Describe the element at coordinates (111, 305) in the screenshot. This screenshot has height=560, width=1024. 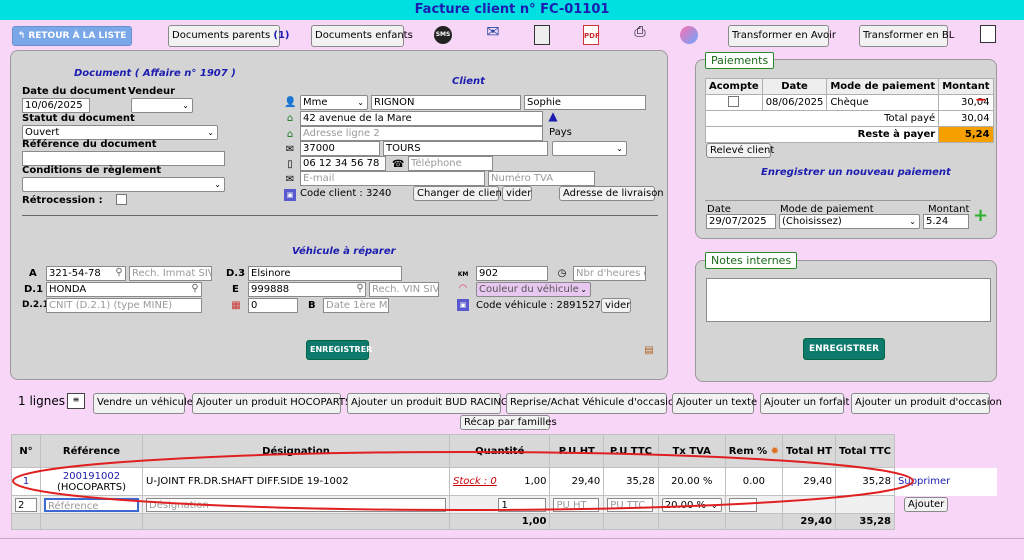
I see `cnit-placeholder: CNIT (D.2.1) (type MINE)` at that location.